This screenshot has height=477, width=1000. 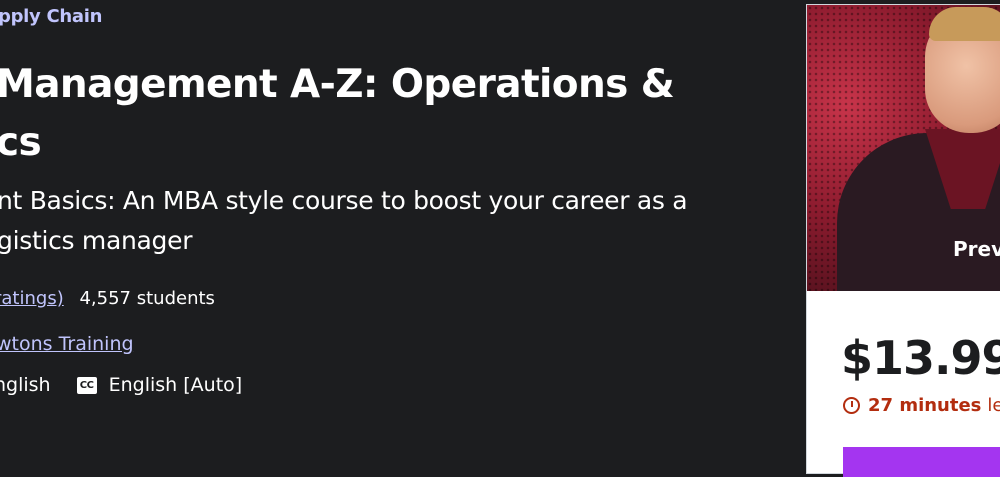 I want to click on students-count: 4,557 students, so click(x=147, y=298).